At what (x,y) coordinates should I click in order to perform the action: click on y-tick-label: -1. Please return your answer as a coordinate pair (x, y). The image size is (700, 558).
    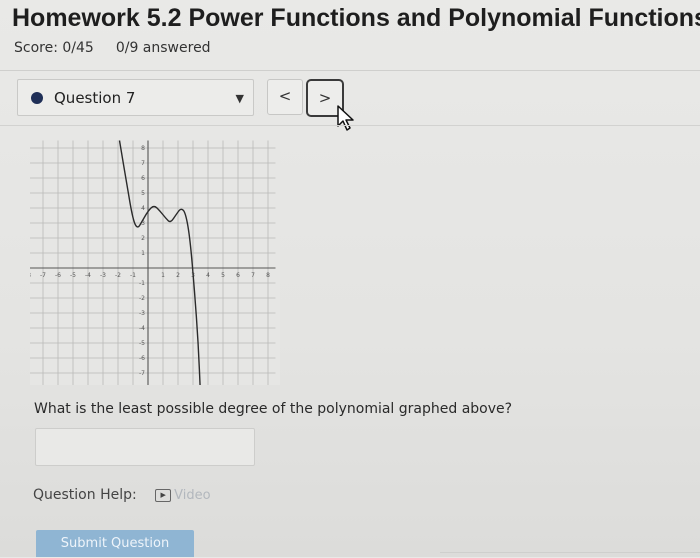
    Looking at the image, I should click on (142, 283).